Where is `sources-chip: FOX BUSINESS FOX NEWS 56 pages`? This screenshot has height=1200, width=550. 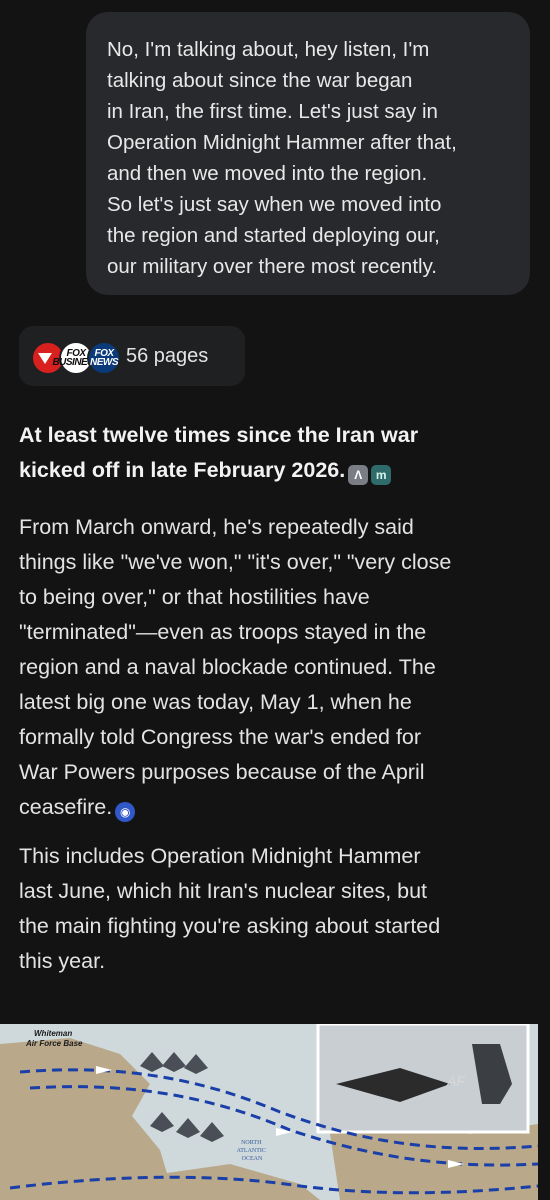 sources-chip: FOX BUSINESS FOX NEWS 56 pages is located at coordinates (132, 356).